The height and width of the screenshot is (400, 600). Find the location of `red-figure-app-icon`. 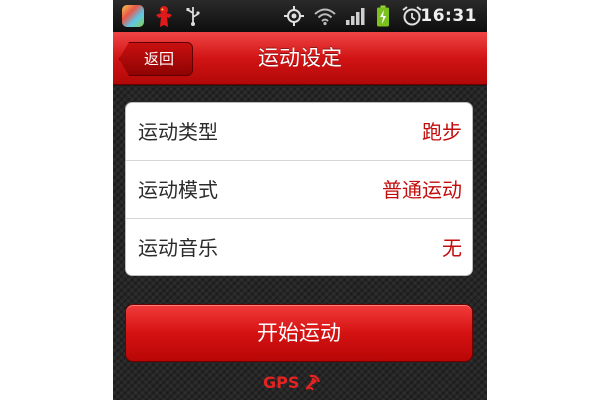

red-figure-app-icon is located at coordinates (162, 16).